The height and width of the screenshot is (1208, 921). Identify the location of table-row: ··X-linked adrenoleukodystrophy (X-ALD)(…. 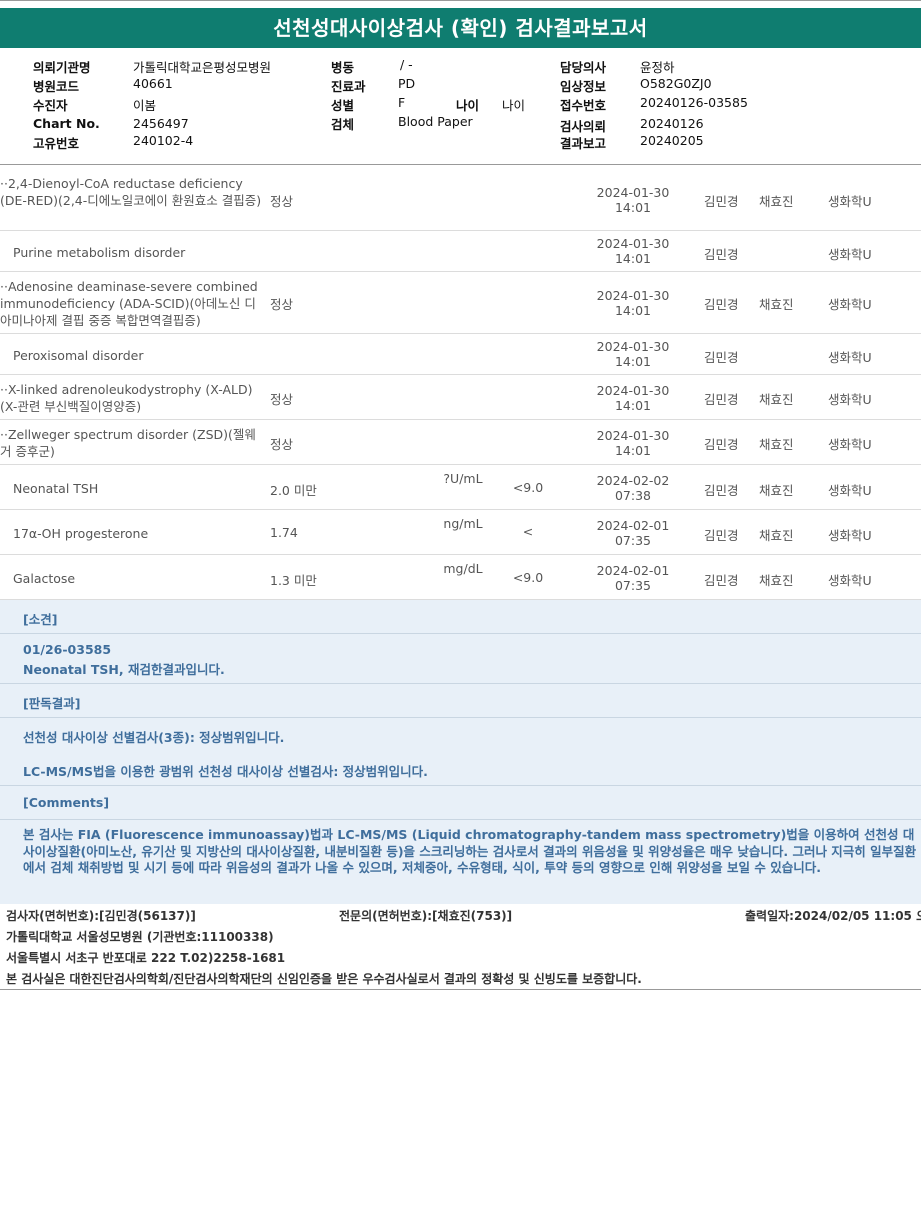
(460, 397).